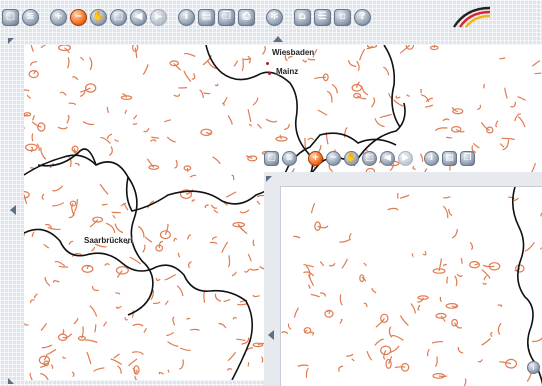 Image resolution: width=542 pixels, height=386 pixels. I want to click on resize-corner-top-left, so click(11, 41).